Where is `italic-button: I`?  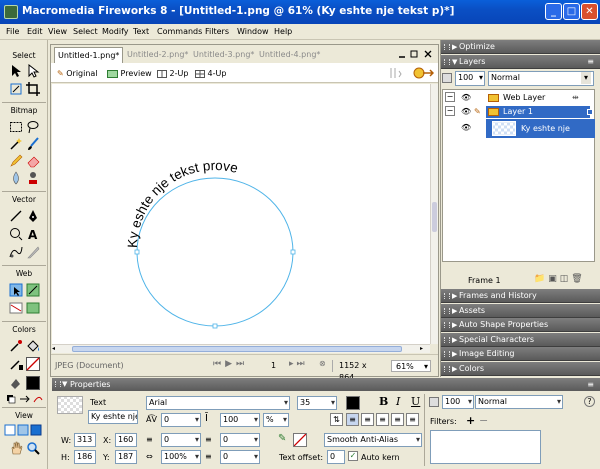
italic-button: I is located at coordinates (398, 401).